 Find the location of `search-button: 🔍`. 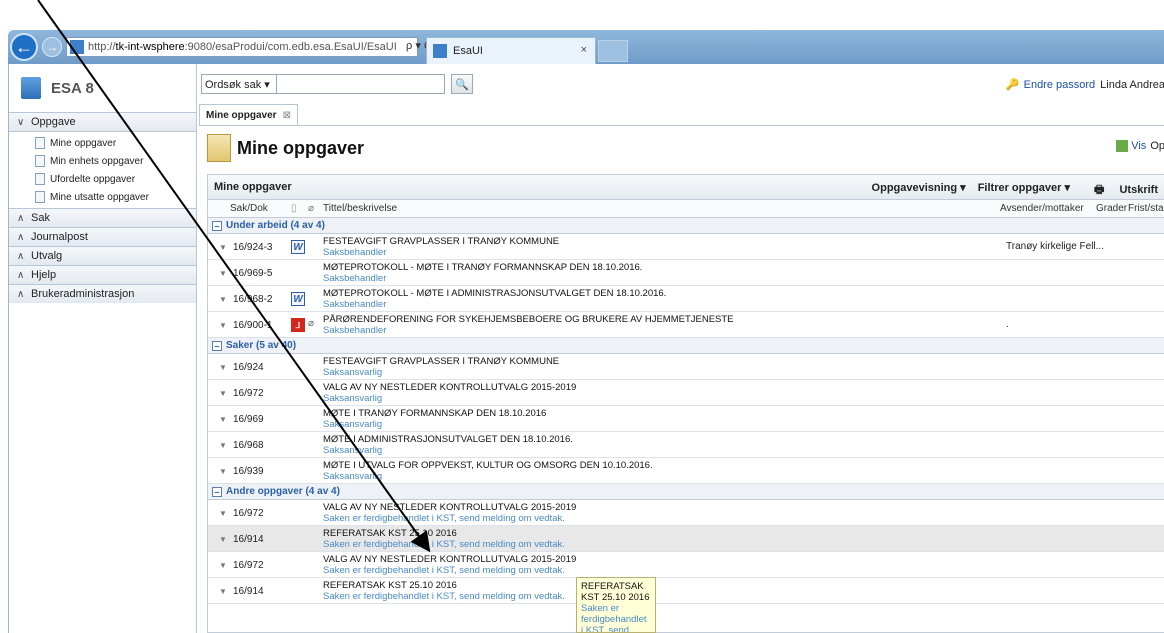

search-button: 🔍 is located at coordinates (462, 84).